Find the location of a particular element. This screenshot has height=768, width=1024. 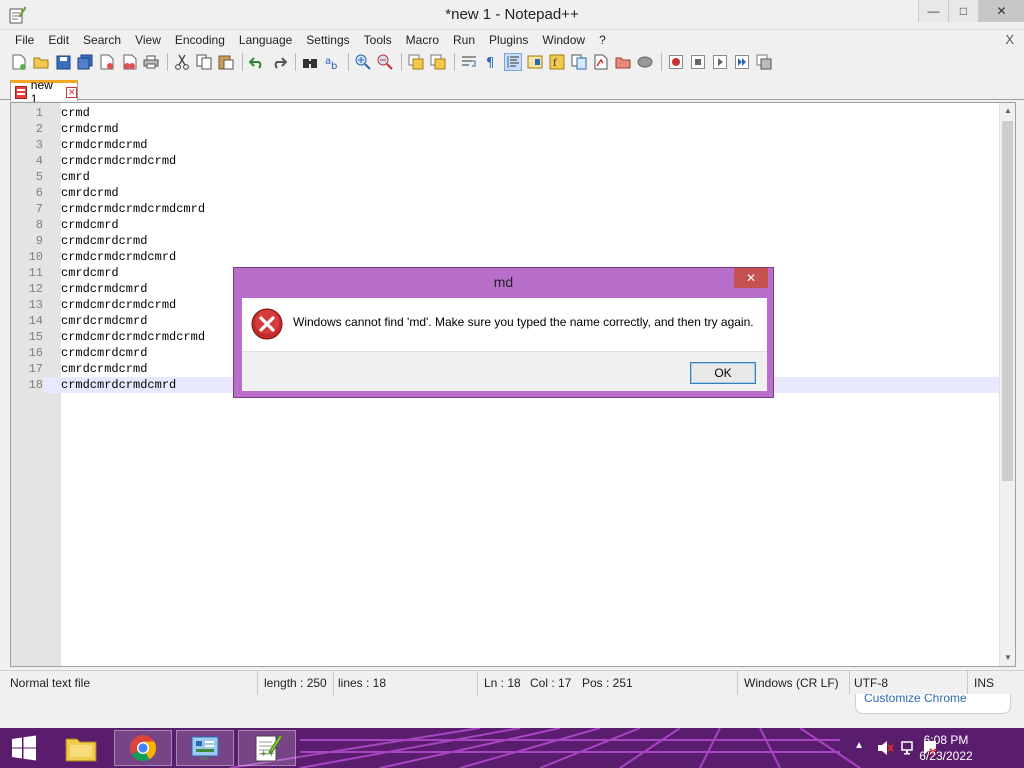

editor-line: 2 crmdcrmd is located at coordinates (506, 129).